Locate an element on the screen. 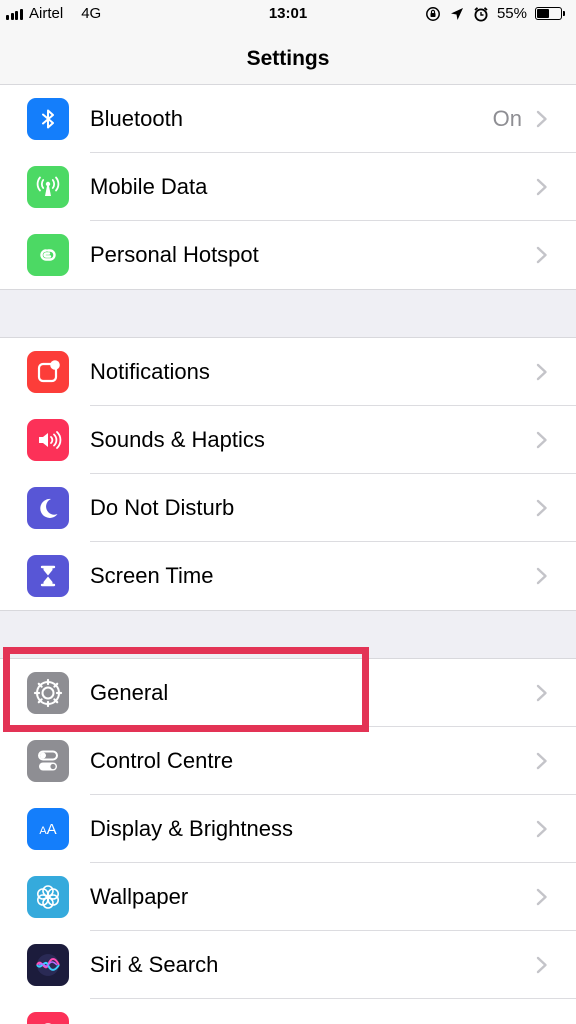 The width and height of the screenshot is (576, 1024). orientation-lock-icon is located at coordinates (433, 14).